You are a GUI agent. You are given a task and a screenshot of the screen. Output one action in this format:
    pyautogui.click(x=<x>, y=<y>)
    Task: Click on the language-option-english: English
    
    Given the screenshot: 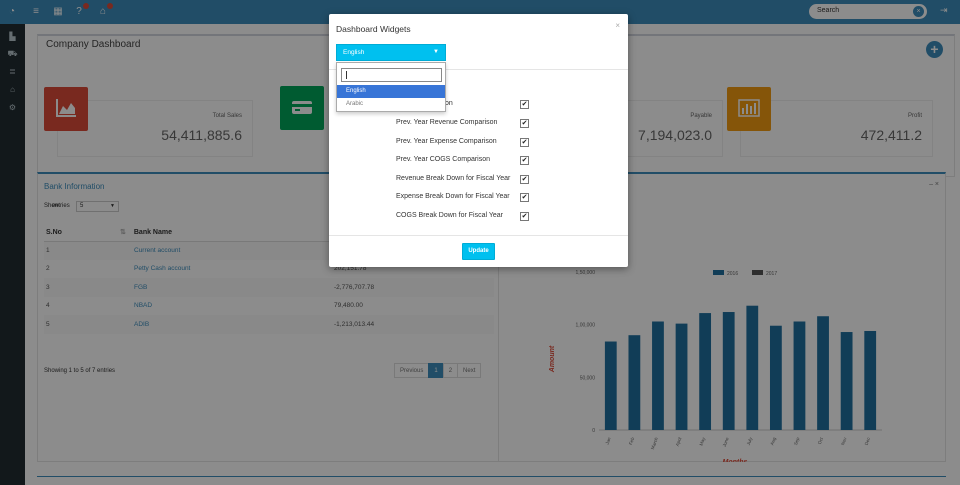 What is the action you would take?
    pyautogui.click(x=391, y=91)
    